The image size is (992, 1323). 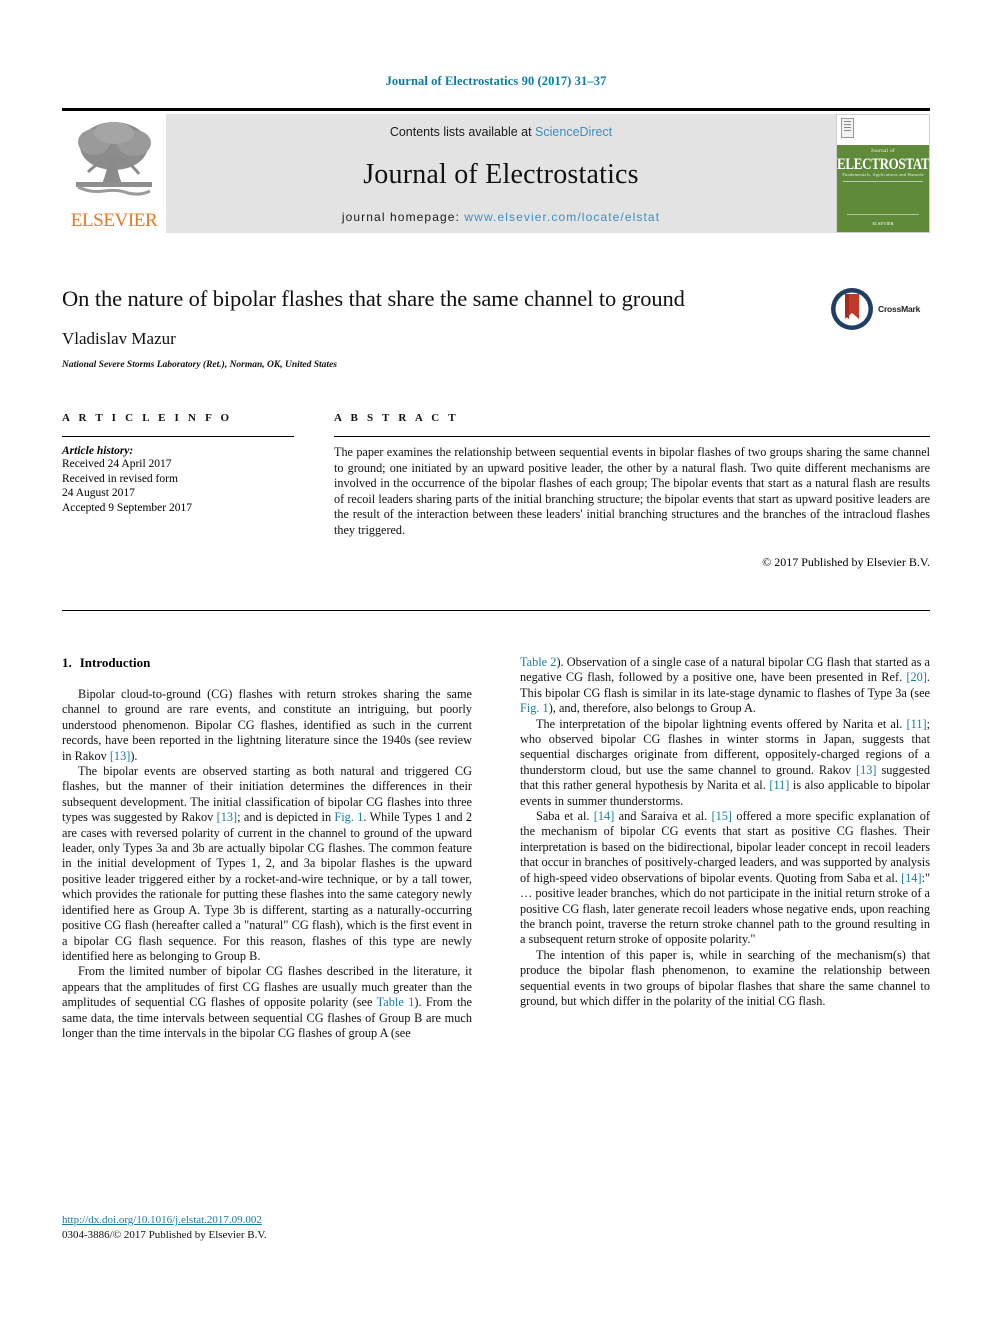 What do you see at coordinates (538, 662) in the screenshot?
I see `inline-citation-link: Table 2` at bounding box center [538, 662].